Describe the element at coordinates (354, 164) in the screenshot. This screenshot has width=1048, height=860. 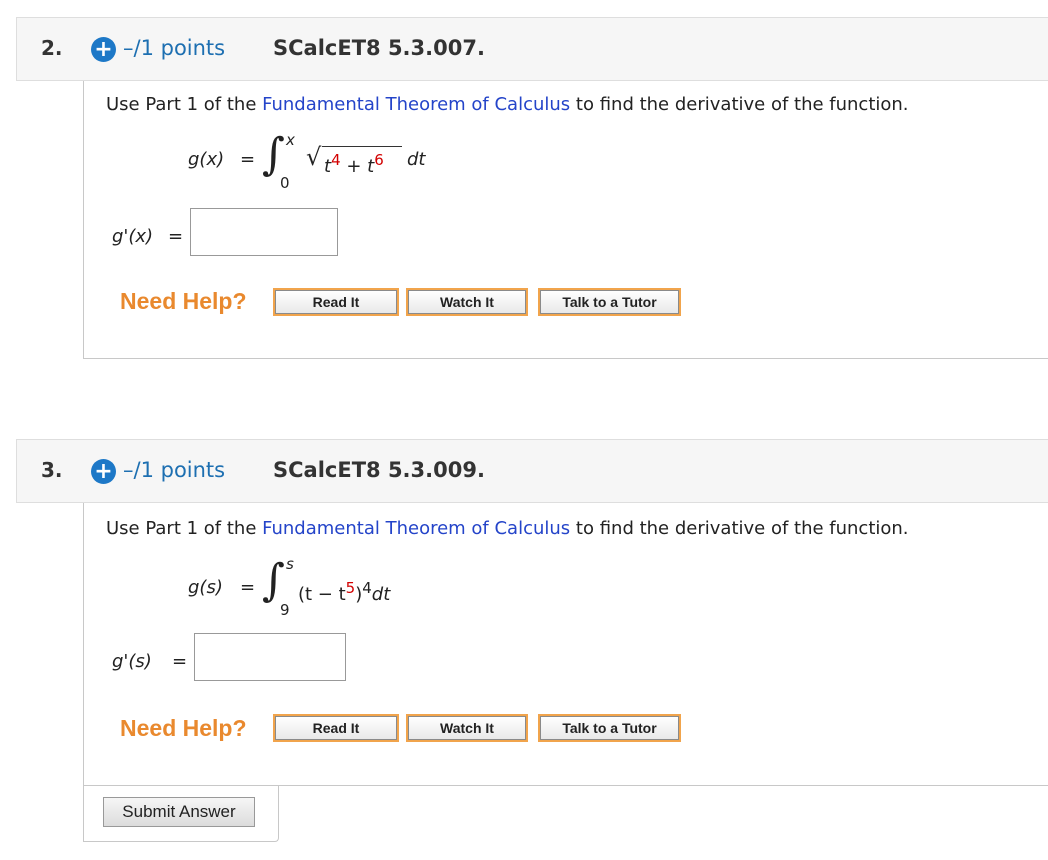
I see `integrand: t4 + t6` at that location.